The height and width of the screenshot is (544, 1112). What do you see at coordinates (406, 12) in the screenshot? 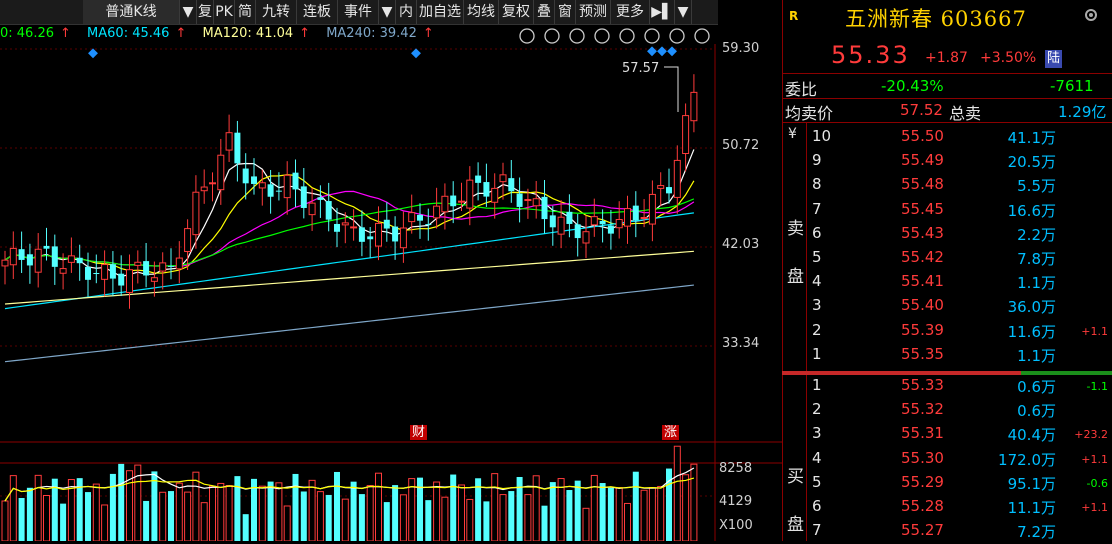
I see `toolbar-item: 内` at bounding box center [406, 12].